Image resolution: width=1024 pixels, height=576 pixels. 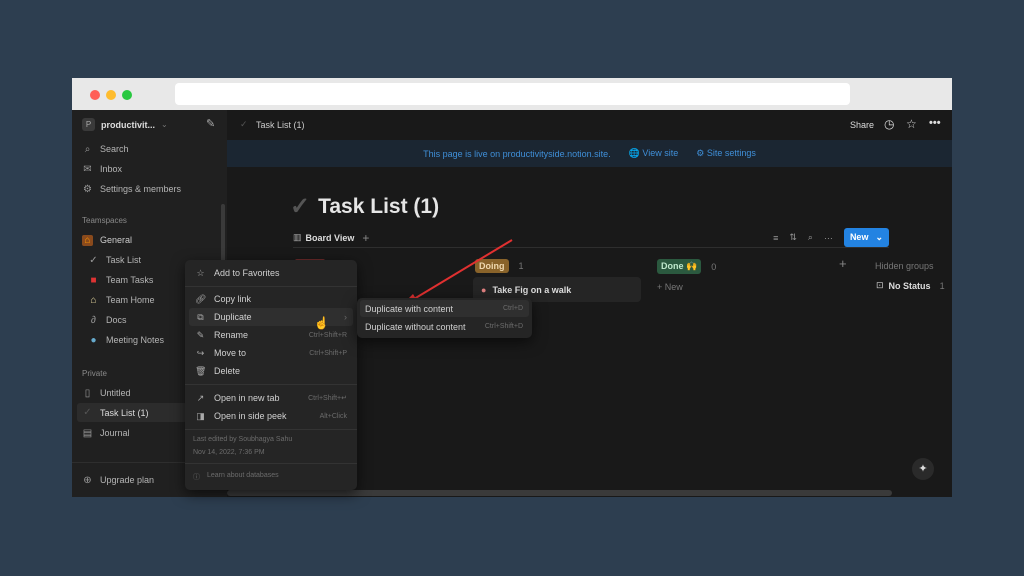 I want to click on page-title: ✓ Task List (1), so click(x=364, y=206).